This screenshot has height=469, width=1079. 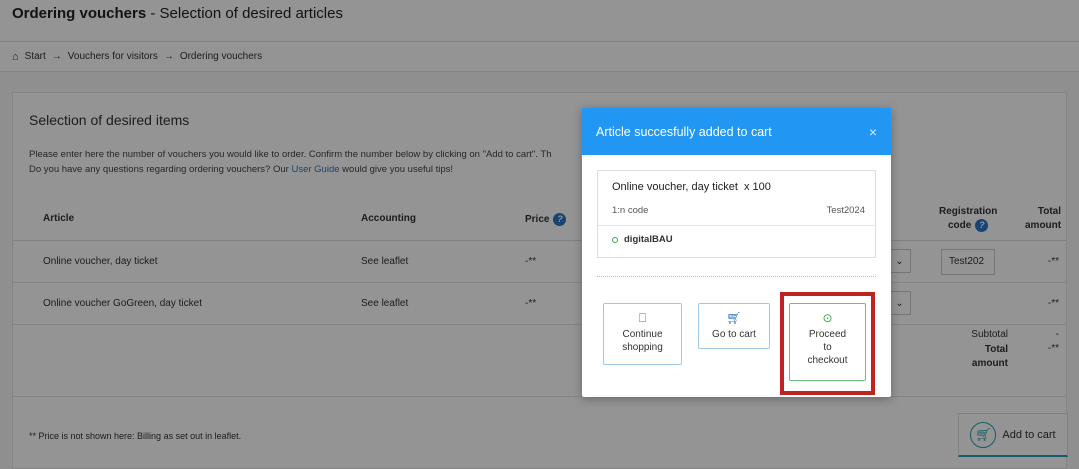 I want to click on close-icon: ×, so click(x=873, y=132).